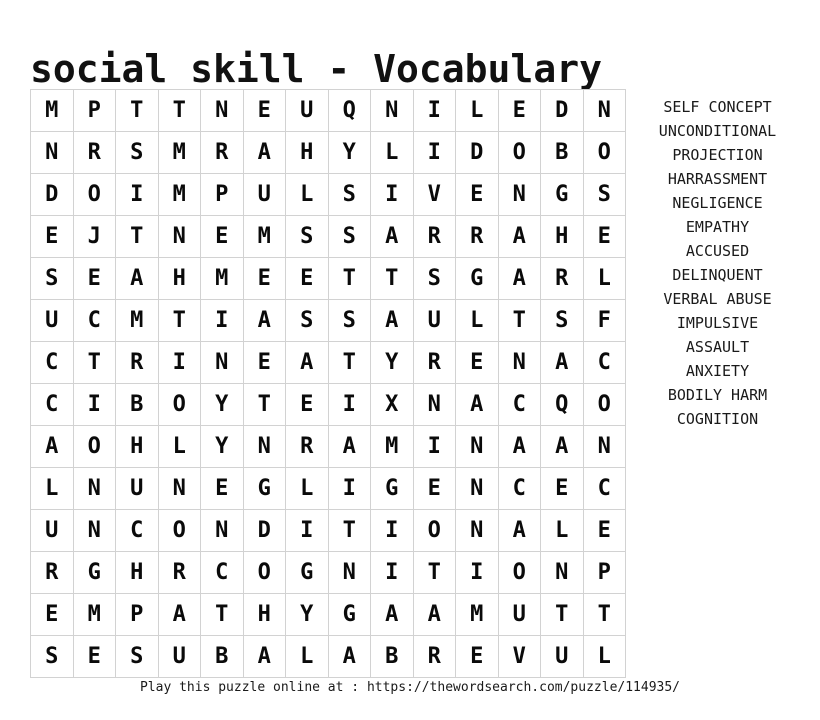 This screenshot has height=720, width=820. I want to click on word-list-item: DELINQUENT, so click(717, 275).